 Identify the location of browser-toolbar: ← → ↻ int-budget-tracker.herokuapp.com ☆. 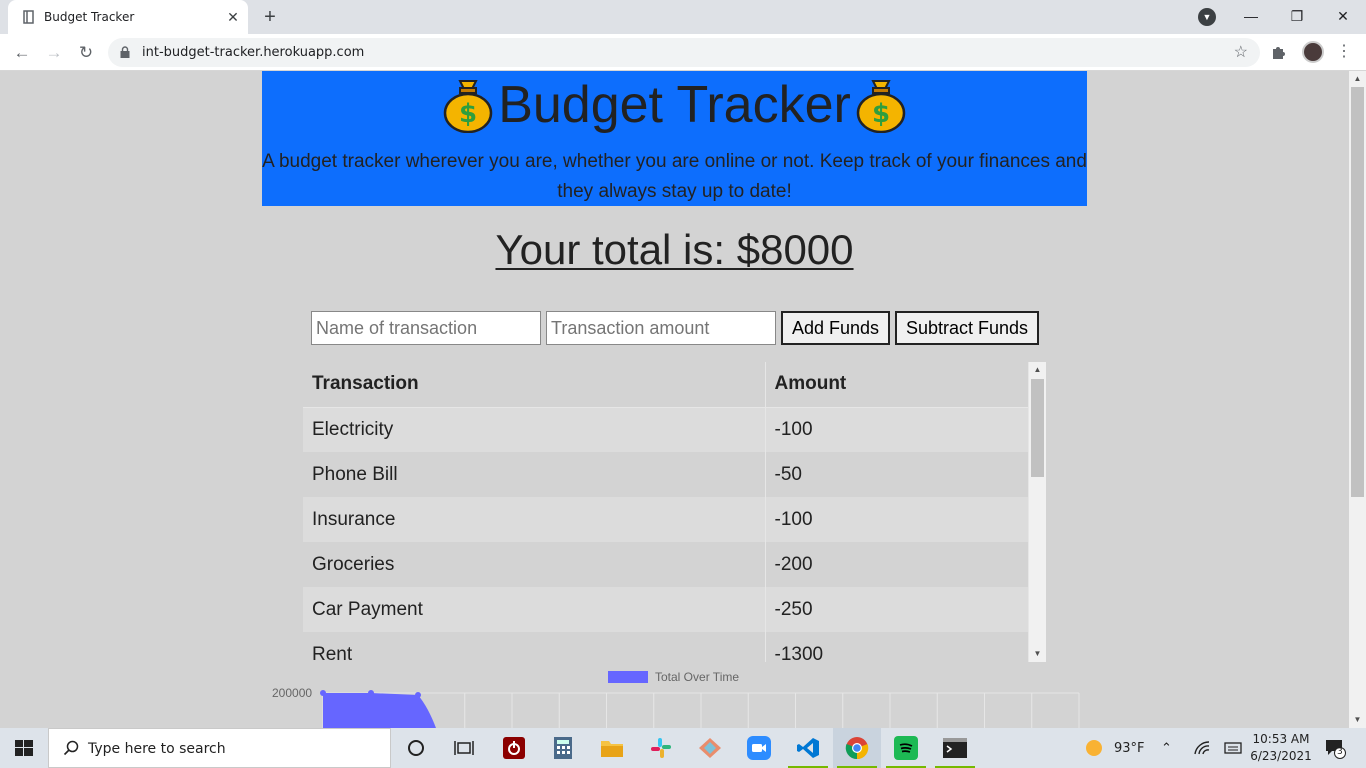
(683, 52).